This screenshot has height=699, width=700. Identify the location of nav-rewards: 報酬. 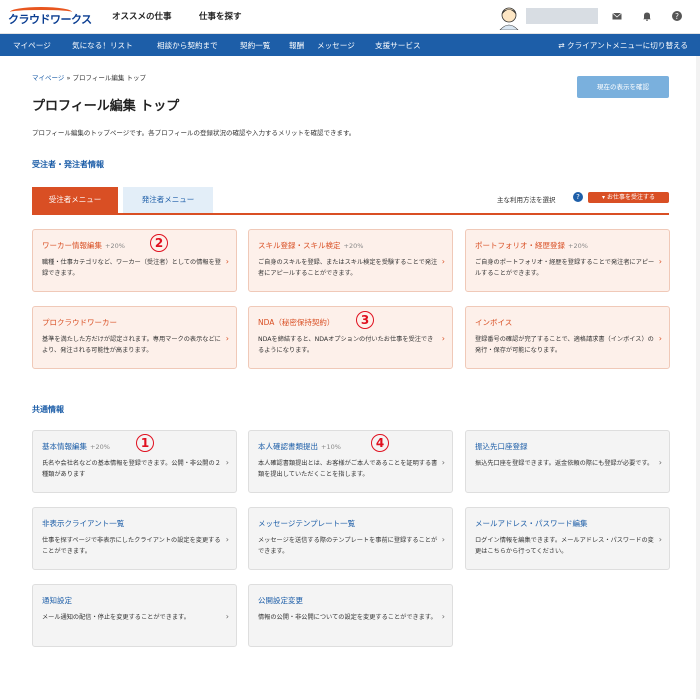
(296, 45).